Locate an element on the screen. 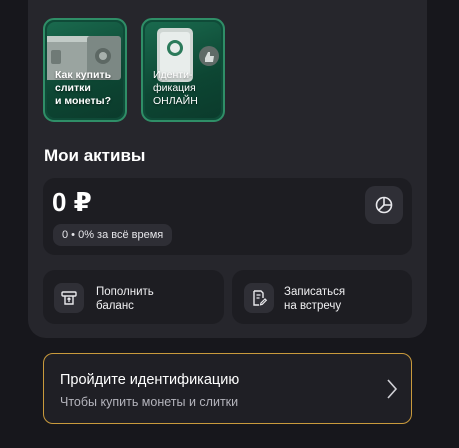 The height and width of the screenshot is (448, 459). story-online-identification-image: Иденти- фикация ОНЛАЙН is located at coordinates (183, 70).